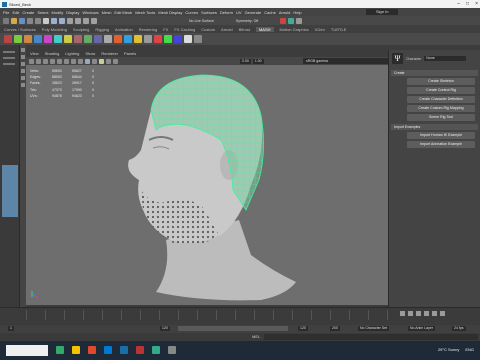  I want to click on live-surface-label: No Live Surface, so click(201, 21).